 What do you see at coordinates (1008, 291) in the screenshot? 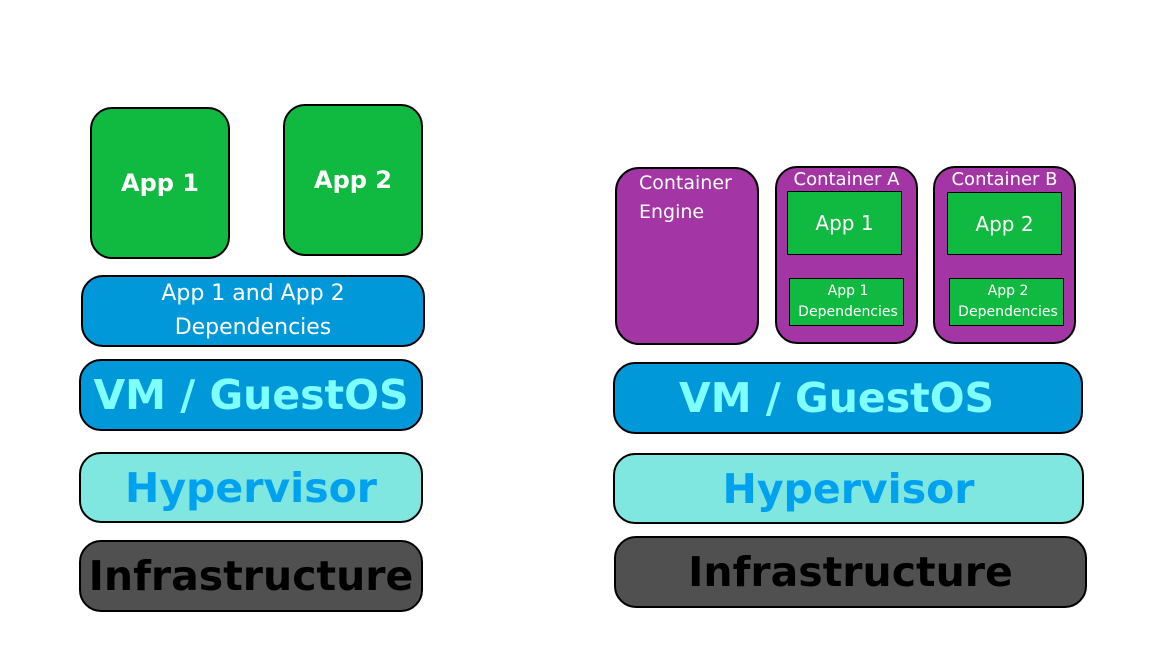
I see `container-b-deps-line1: App 2` at bounding box center [1008, 291].